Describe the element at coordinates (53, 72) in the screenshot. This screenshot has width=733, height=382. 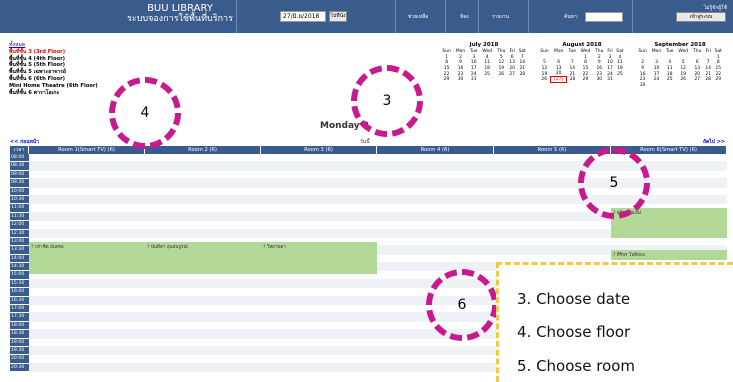
I see `floor-item: พื้นที่ชั้น 5 เฉพาะอาจารย์` at that location.